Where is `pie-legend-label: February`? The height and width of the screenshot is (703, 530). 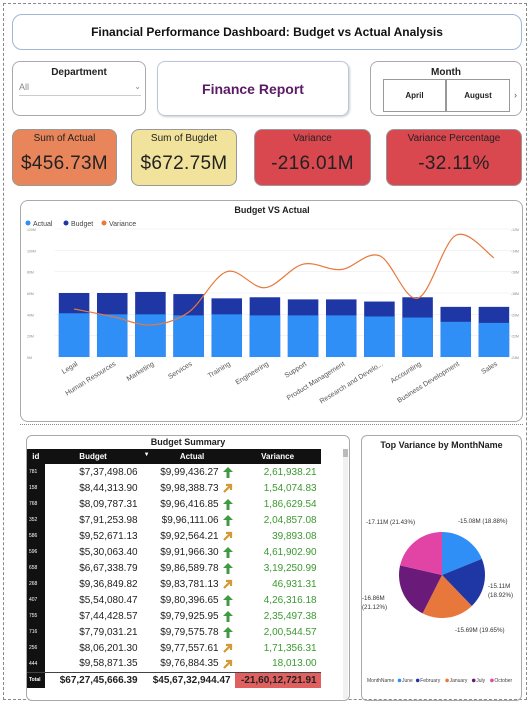
pie-legend-label: February is located at coordinates (430, 681).